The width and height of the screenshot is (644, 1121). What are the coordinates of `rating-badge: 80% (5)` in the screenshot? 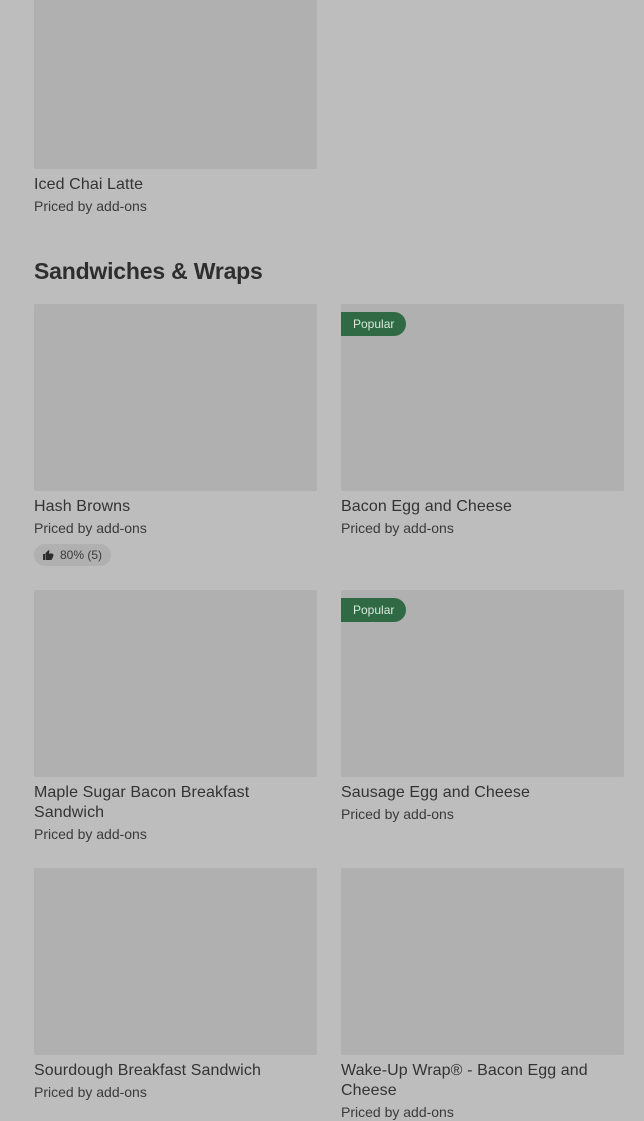 It's located at (73, 555).